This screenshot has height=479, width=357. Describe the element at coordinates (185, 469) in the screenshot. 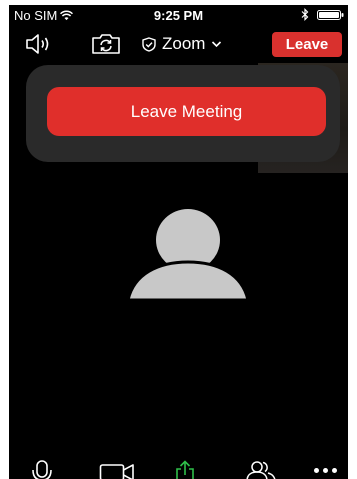

I see `share-icon` at that location.